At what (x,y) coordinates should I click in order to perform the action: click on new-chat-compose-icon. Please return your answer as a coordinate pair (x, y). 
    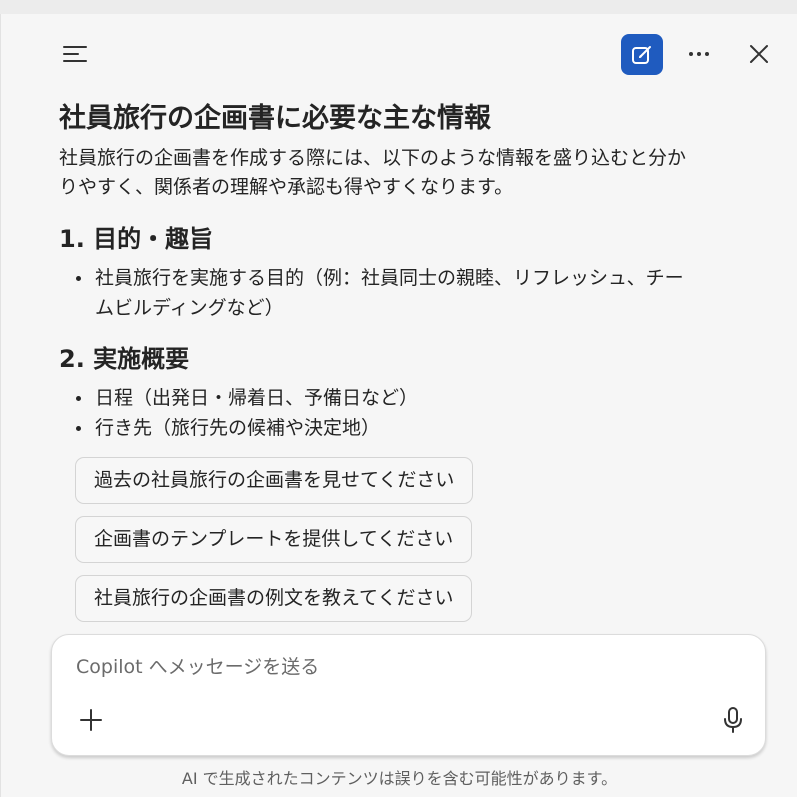
    Looking at the image, I should click on (641, 54).